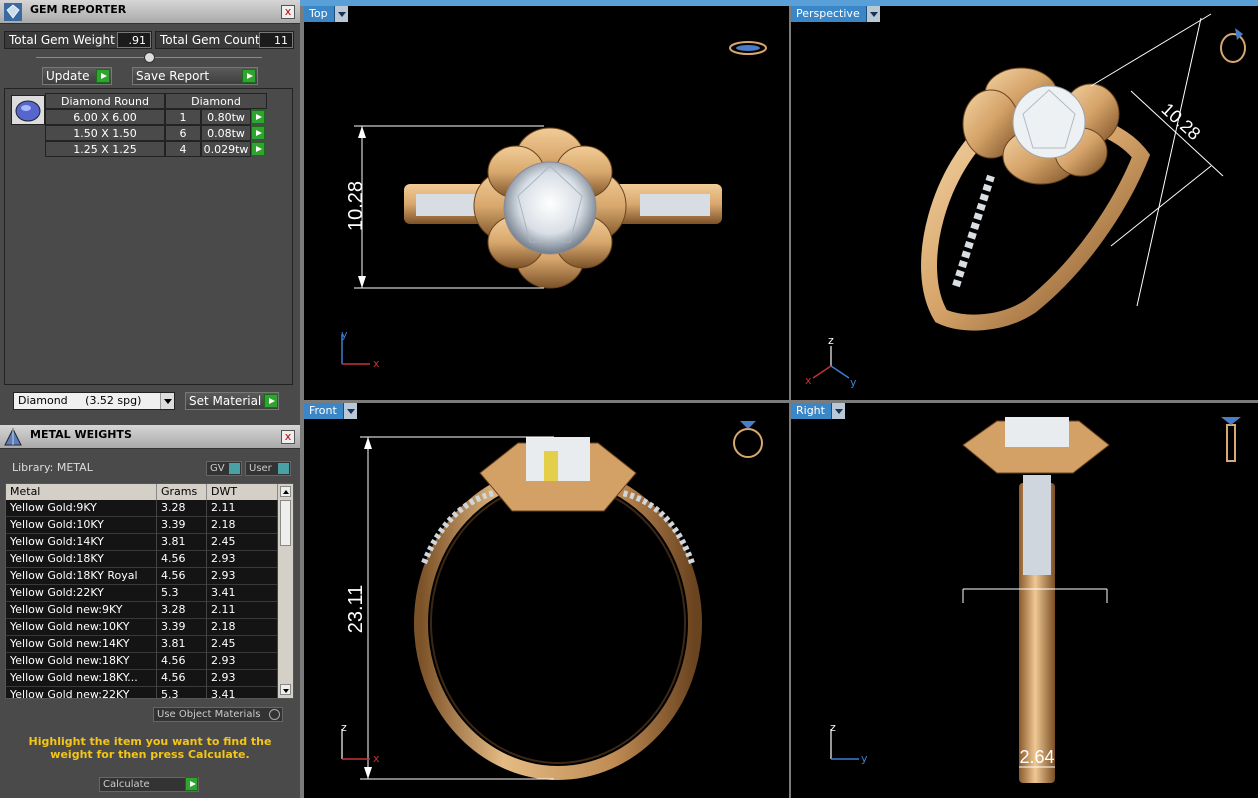 This screenshot has width=1258, height=798. Describe the element at coordinates (105, 149) in the screenshot. I see `gem-row-size: 1.25 X 1.25` at that location.